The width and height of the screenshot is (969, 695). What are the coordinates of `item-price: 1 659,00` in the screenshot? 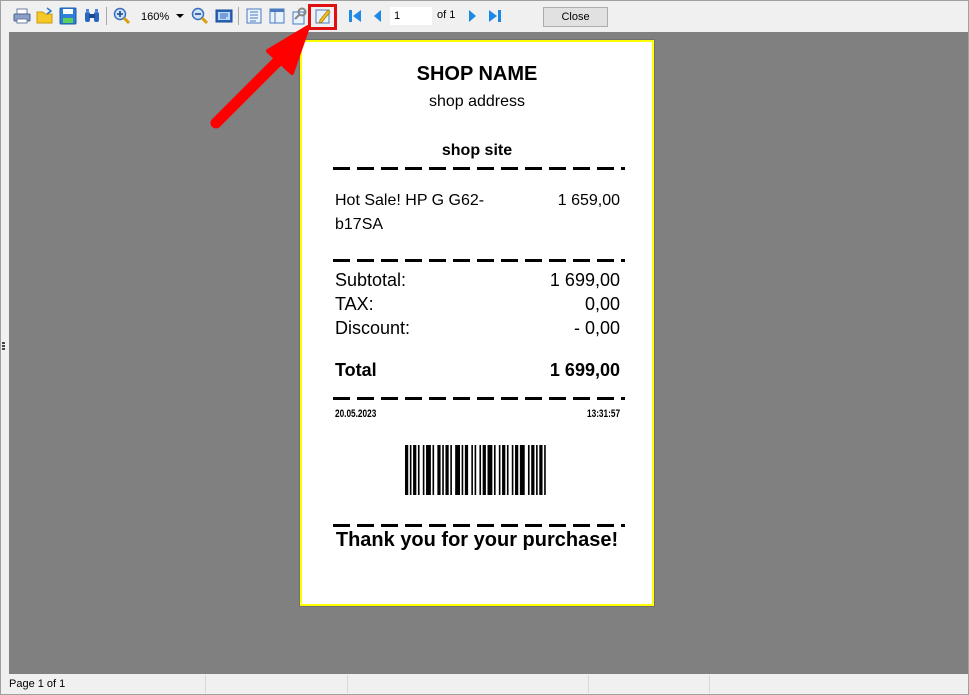 It's located at (588, 200).